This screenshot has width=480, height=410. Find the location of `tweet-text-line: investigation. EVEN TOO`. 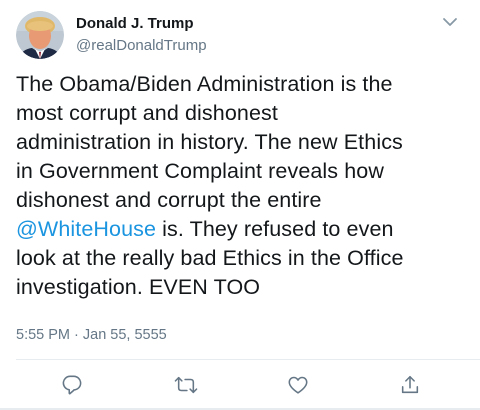

tweet-text-line: investigation. EVEN TOO is located at coordinates (138, 287).